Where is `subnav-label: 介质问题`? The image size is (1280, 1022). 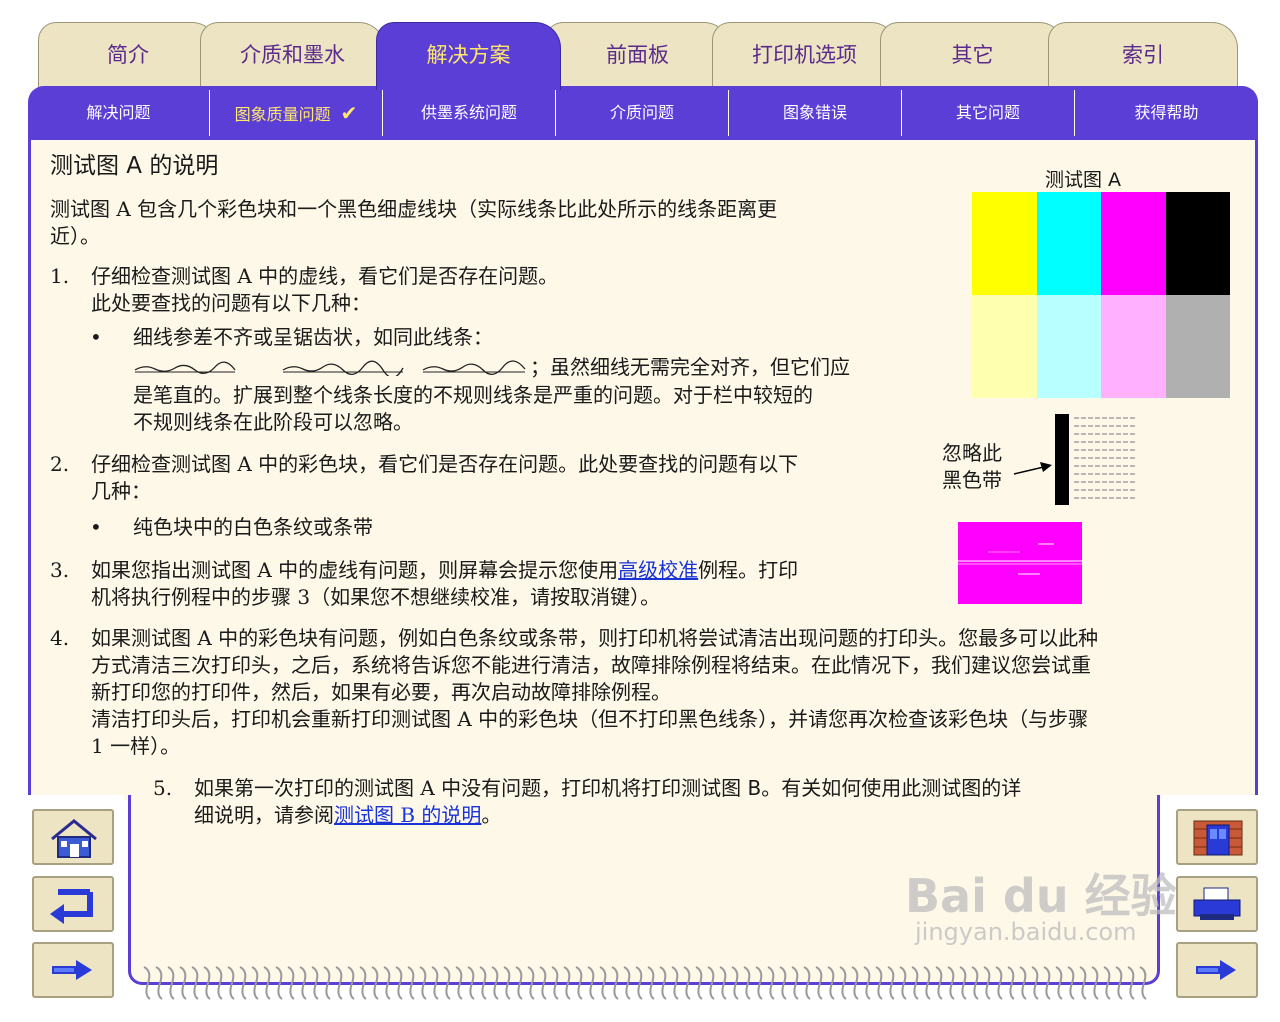 subnav-label: 介质问题 is located at coordinates (641, 112).